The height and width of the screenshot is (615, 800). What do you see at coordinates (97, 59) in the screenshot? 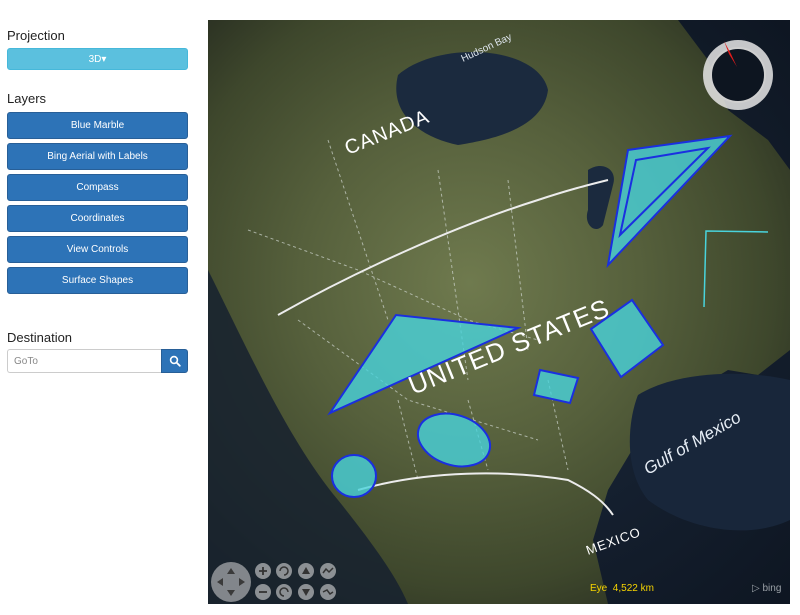
I see `projection-dropdown: 3D▾` at bounding box center [97, 59].